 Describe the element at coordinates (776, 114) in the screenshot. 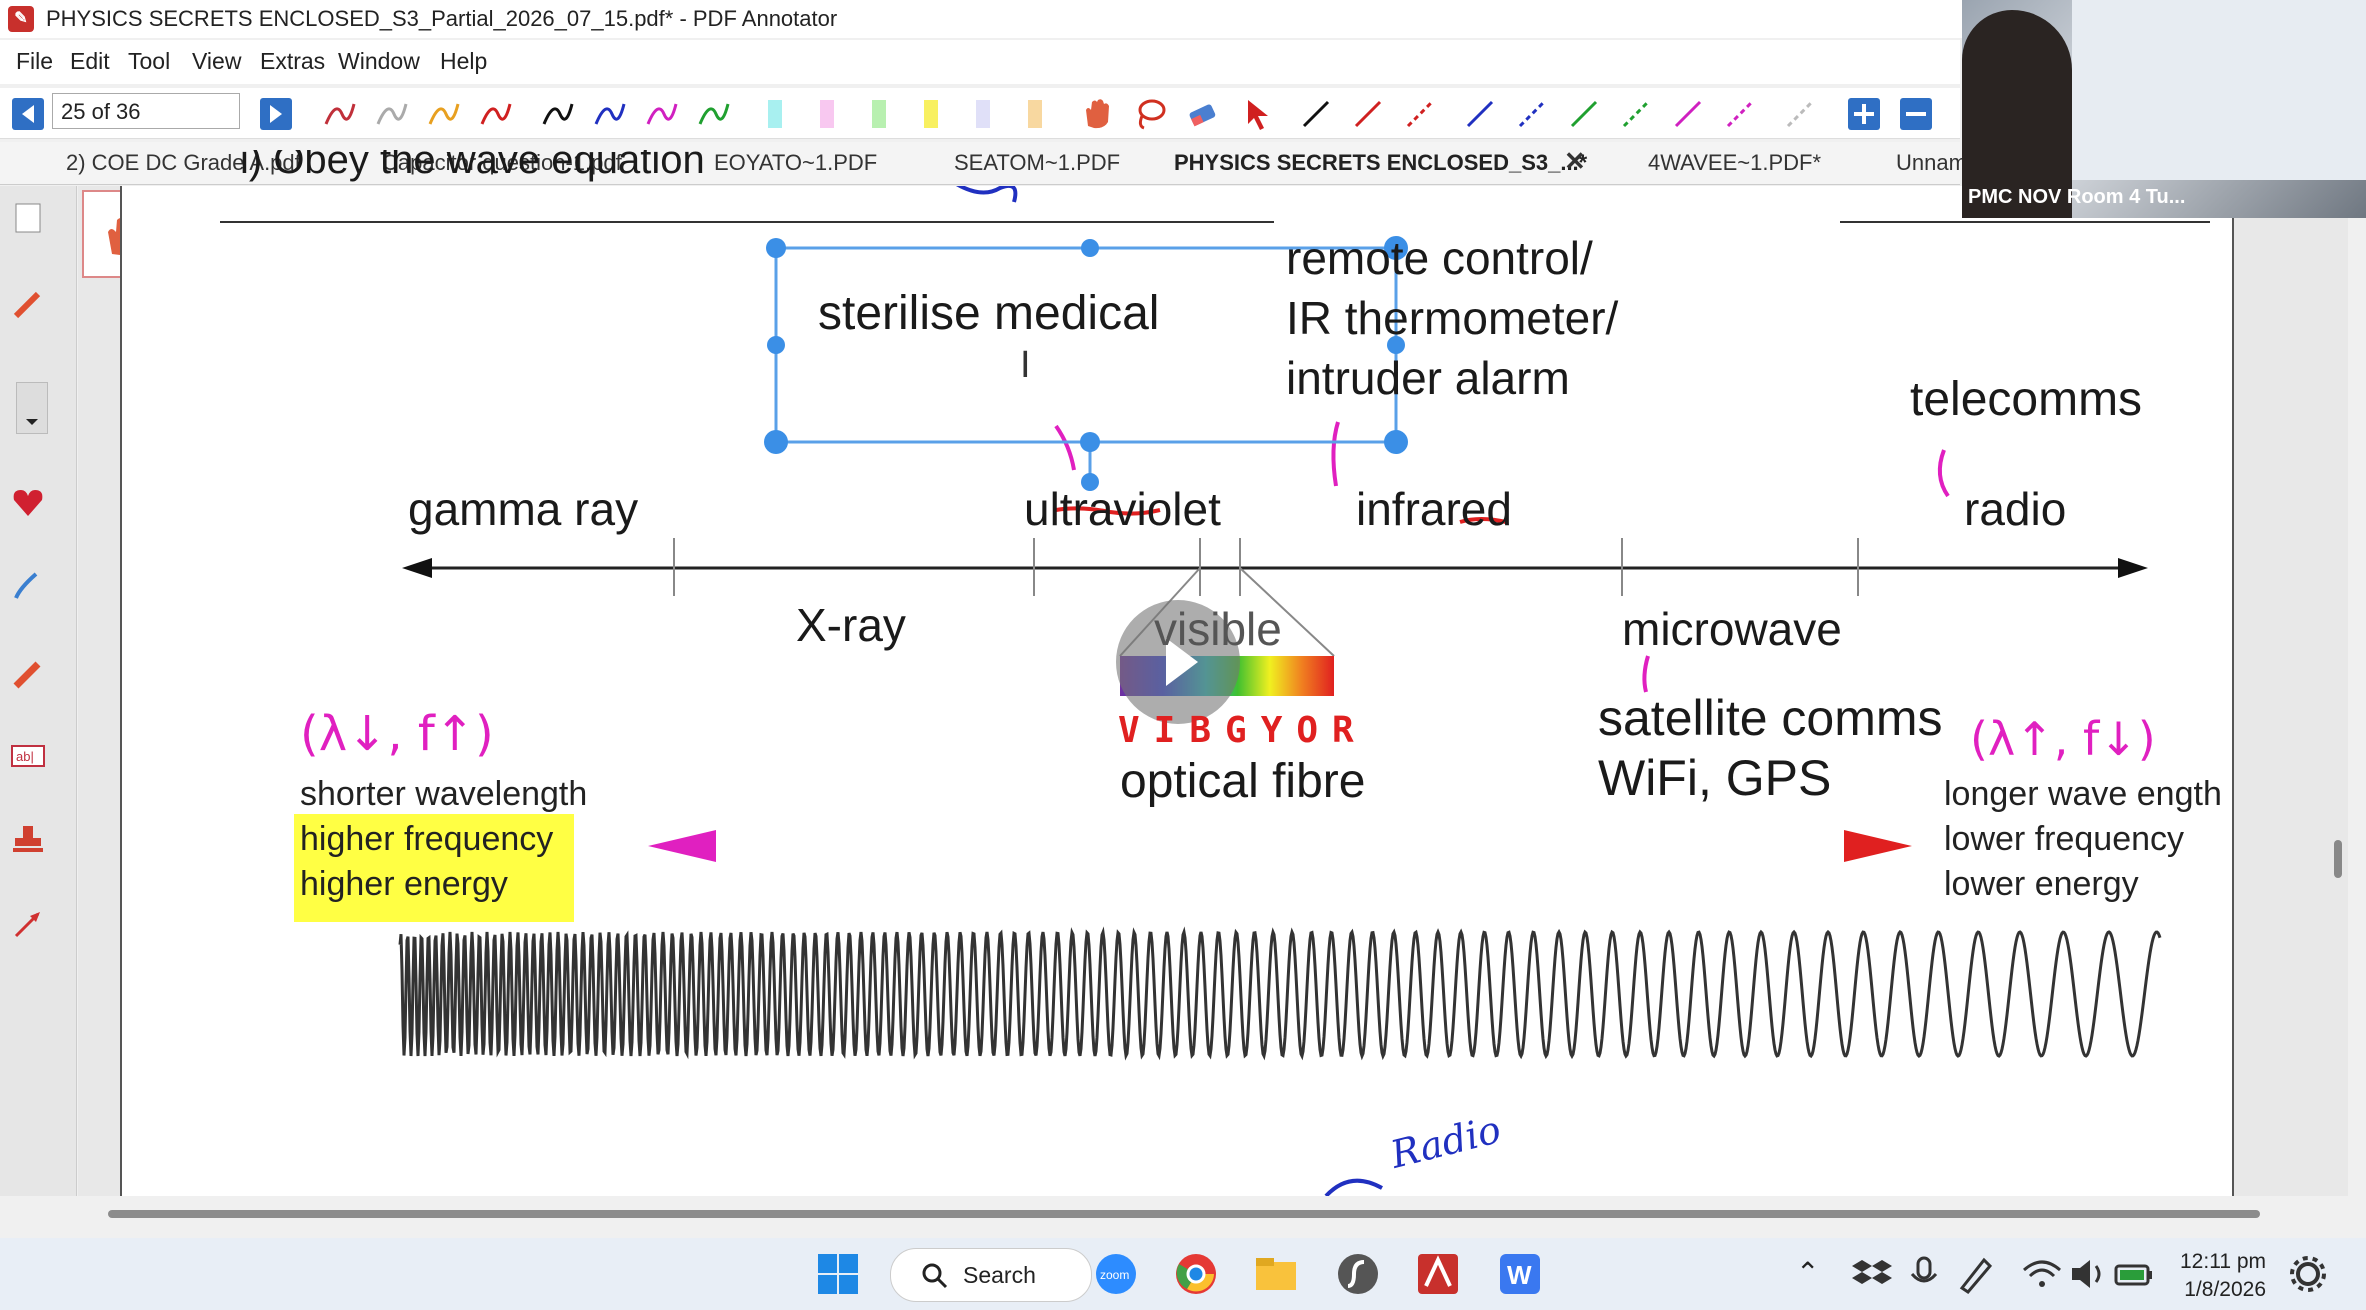

I see `highlighter-cyan-icon` at that location.